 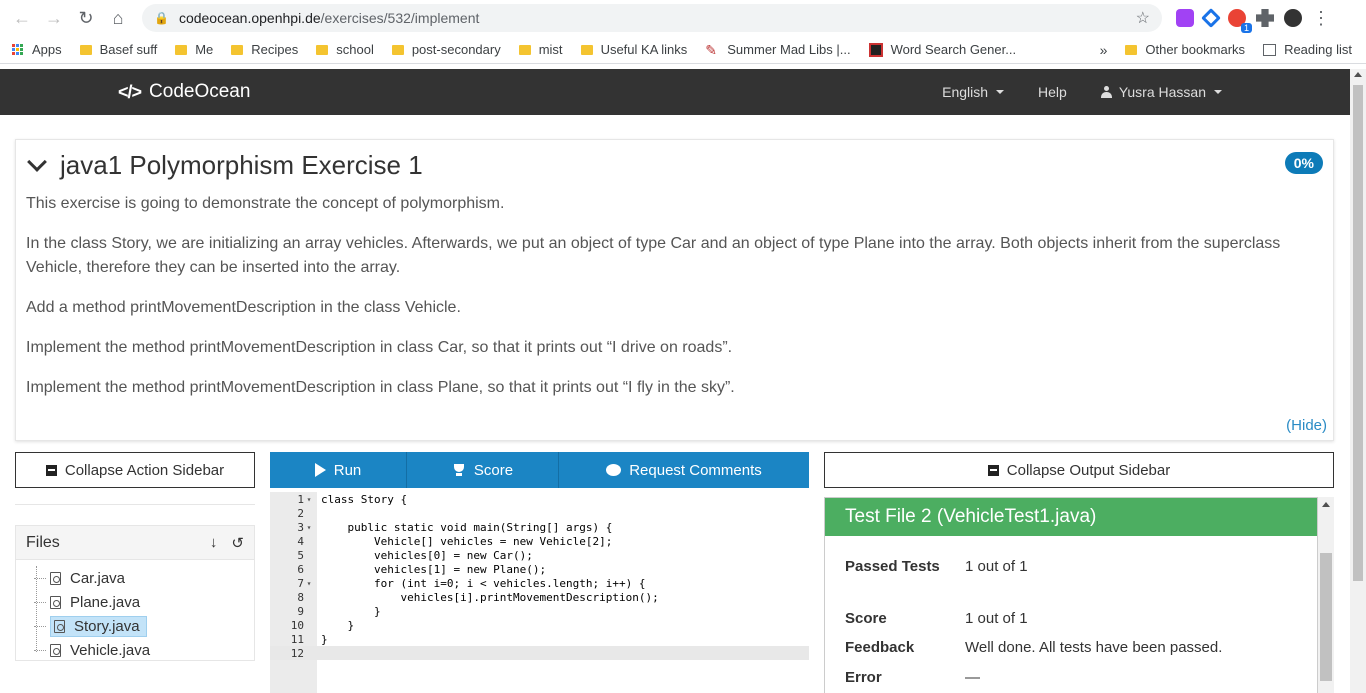 I want to click on line-number: 12, so click(x=297, y=653).